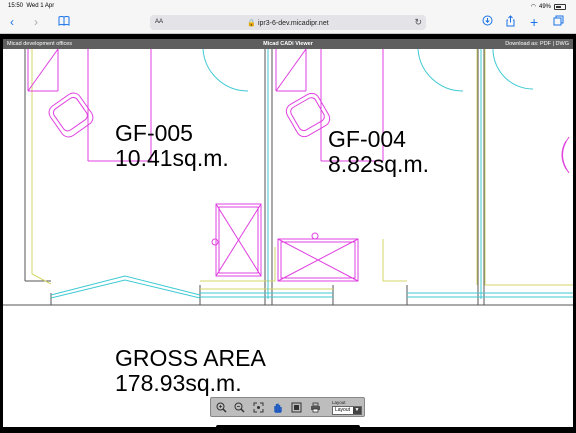 The width and height of the screenshot is (576, 433). What do you see at coordinates (190, 358) in the screenshot?
I see `gross-area-title: GROSS AREA` at bounding box center [190, 358].